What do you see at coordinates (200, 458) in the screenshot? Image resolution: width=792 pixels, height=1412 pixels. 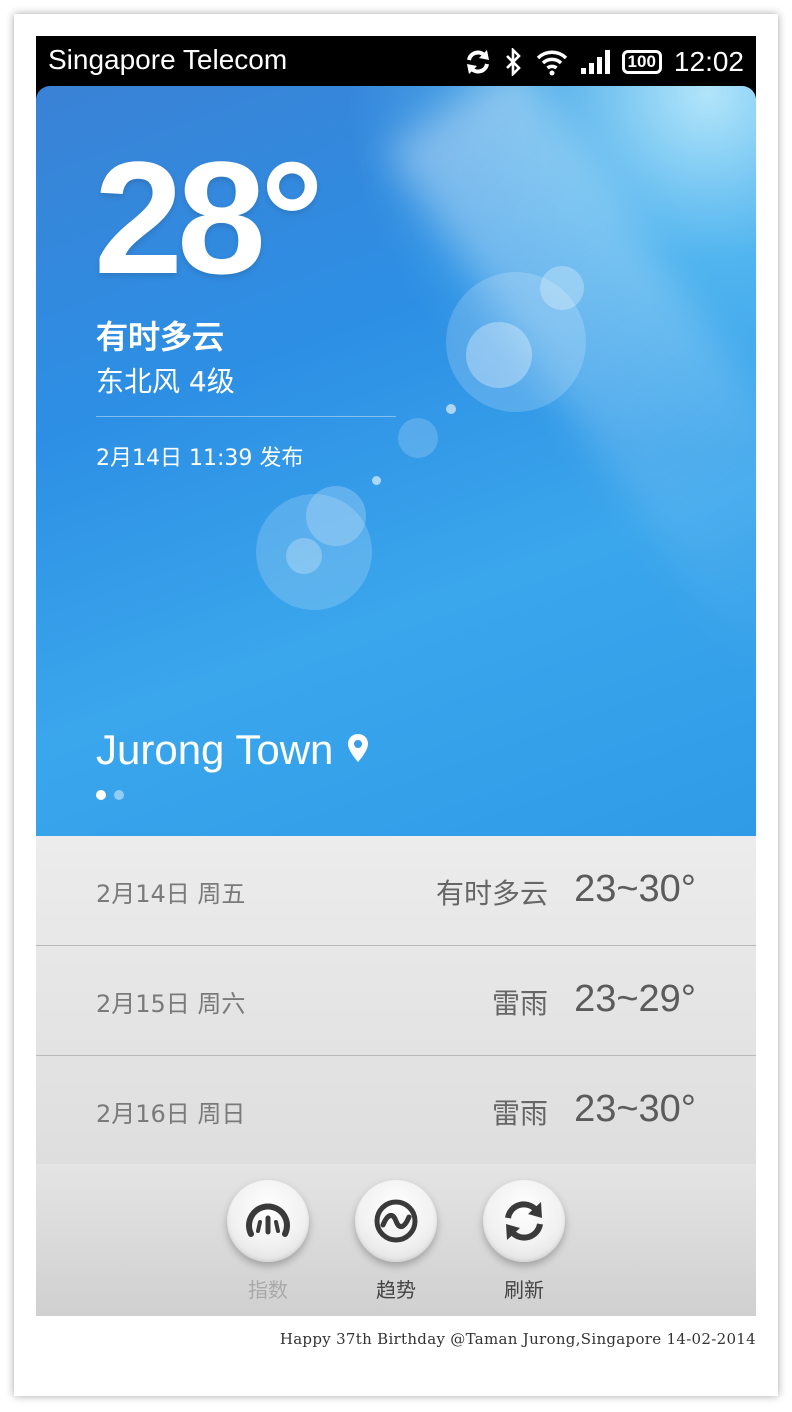 I see `published-time: 2月14日 11:39 发布` at bounding box center [200, 458].